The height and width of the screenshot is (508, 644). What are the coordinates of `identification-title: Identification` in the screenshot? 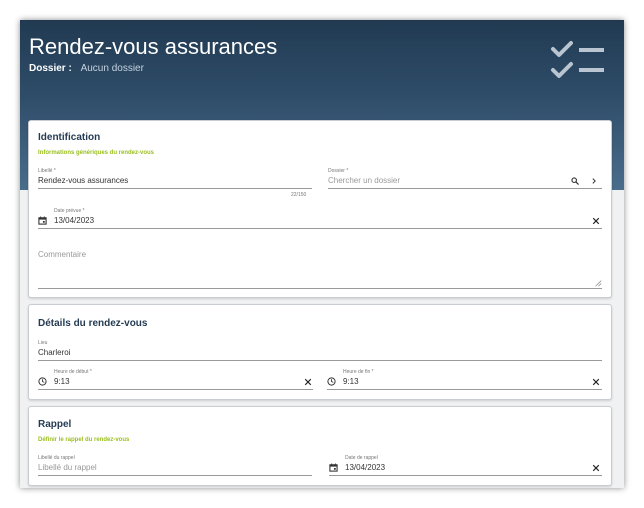 It's located at (69, 137).